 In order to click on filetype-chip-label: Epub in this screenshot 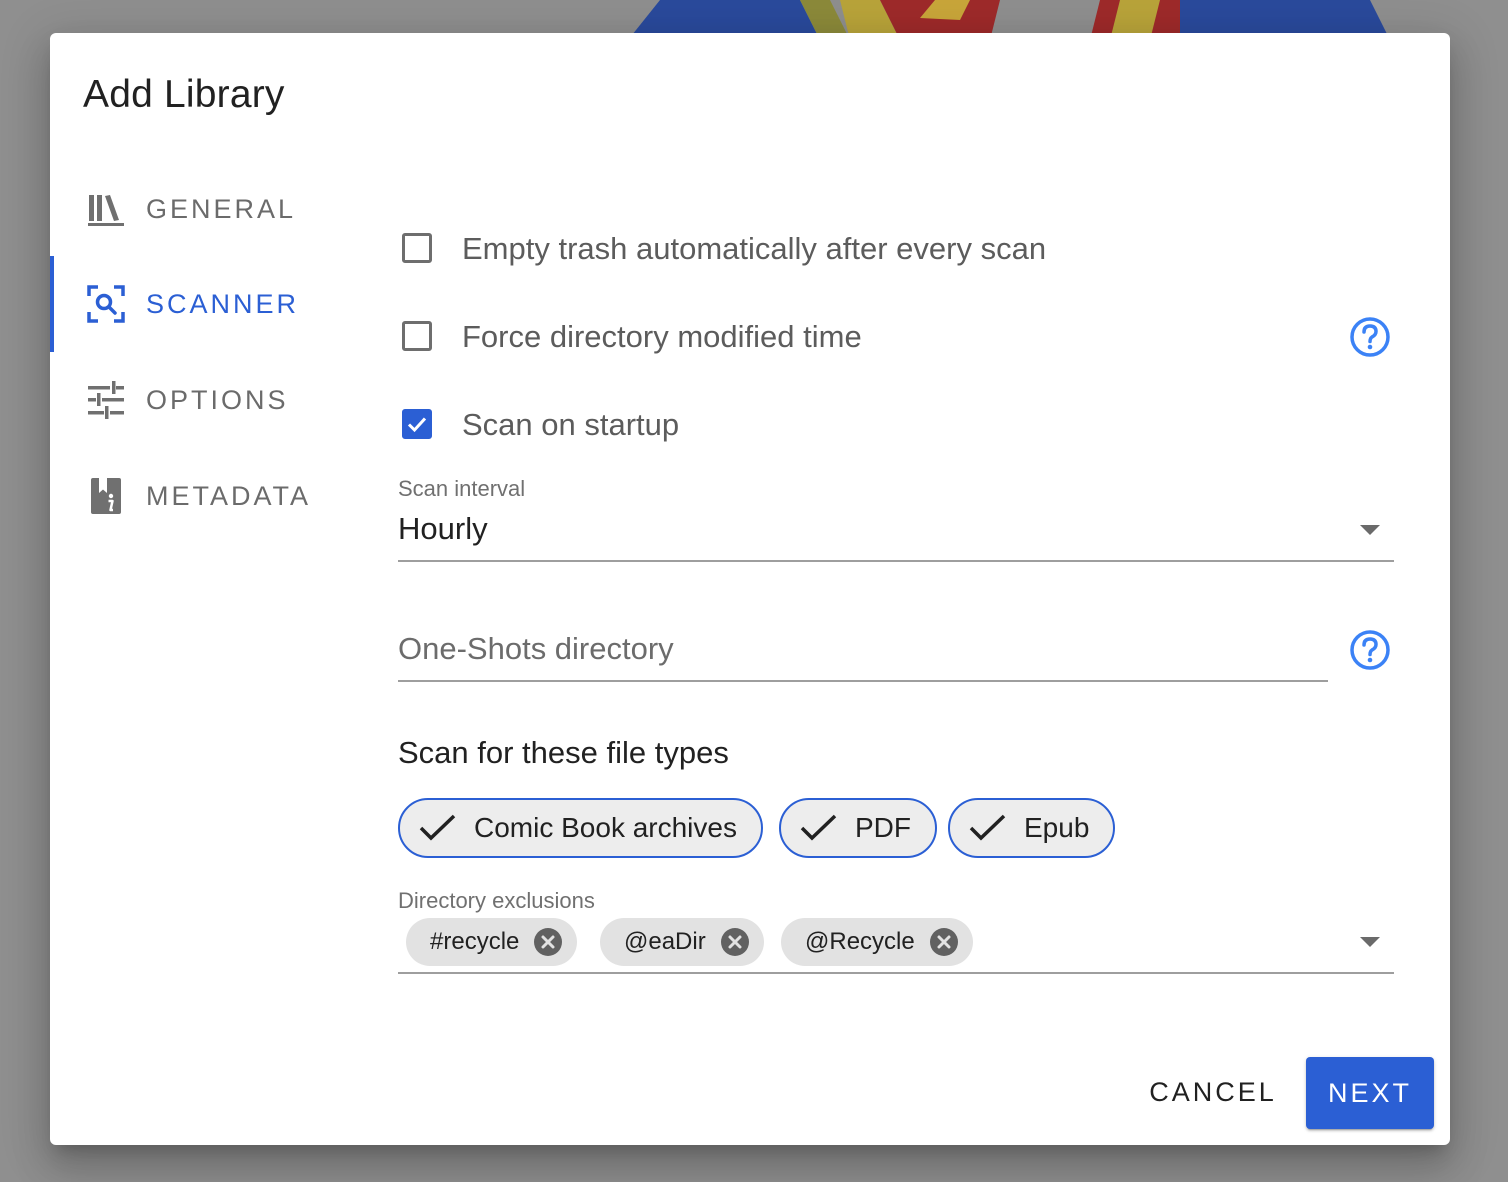, I will do `click(1057, 827)`.